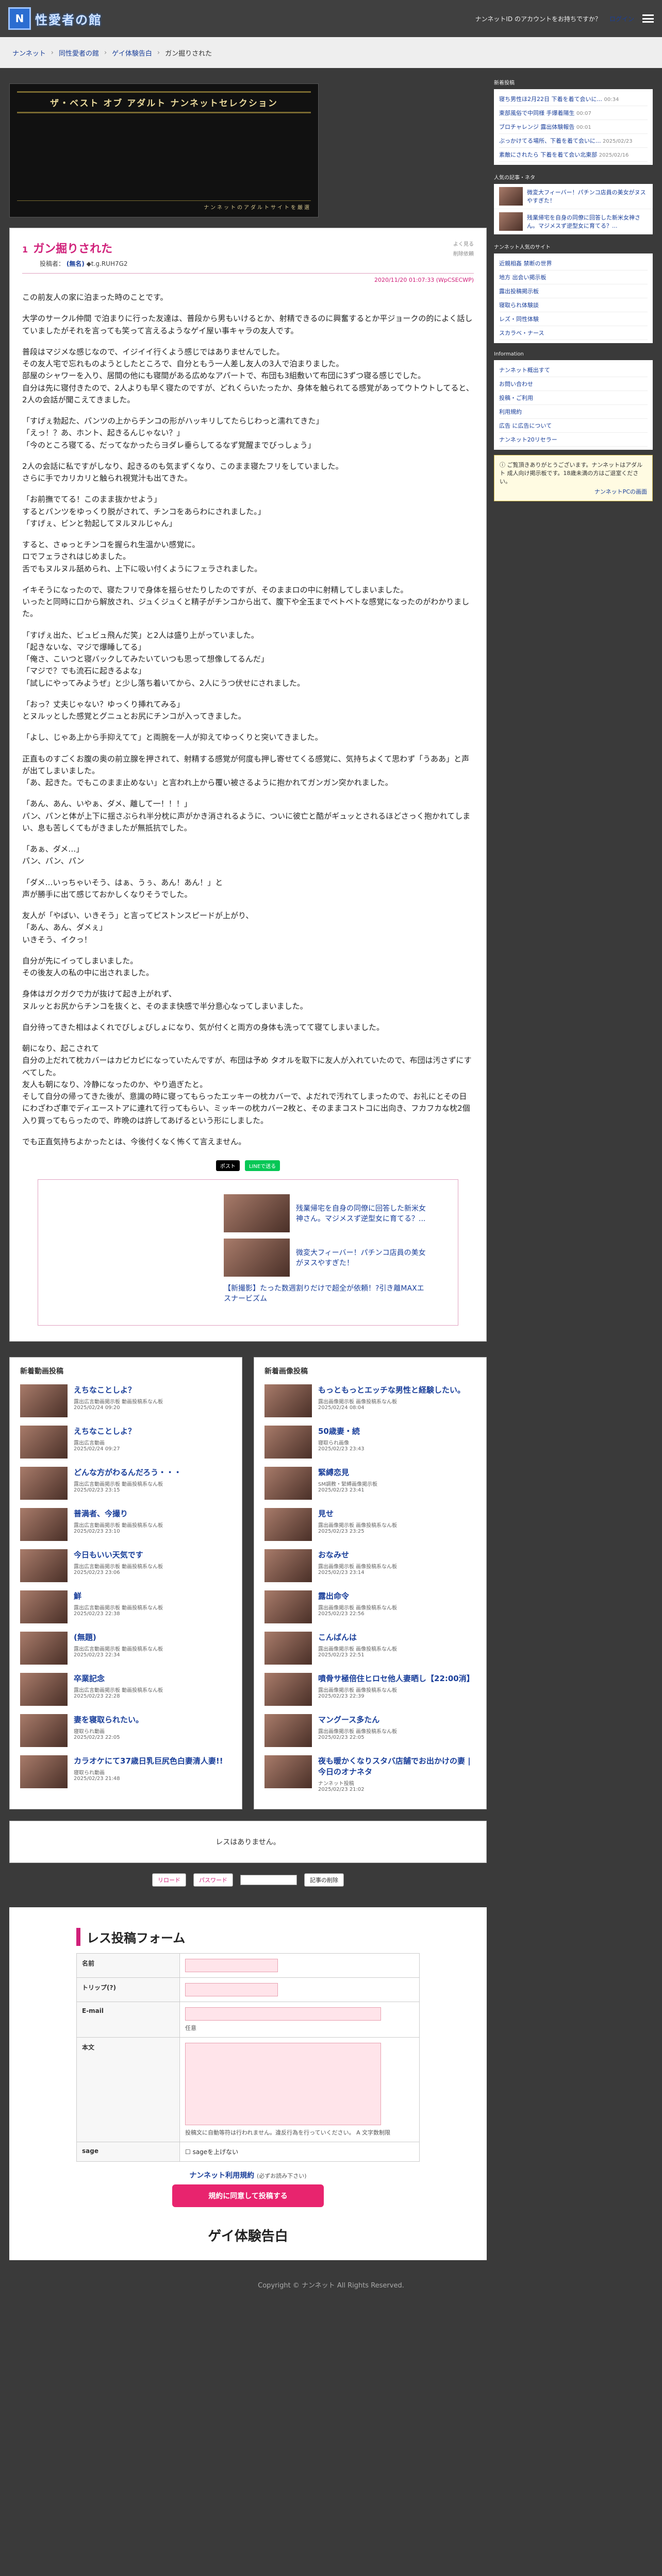 Image resolution: width=662 pixels, height=2576 pixels. I want to click on body-note: 投稿文に自動等符は行われません。違反行為を行っていください。 A 文字数制限, so click(288, 2132).